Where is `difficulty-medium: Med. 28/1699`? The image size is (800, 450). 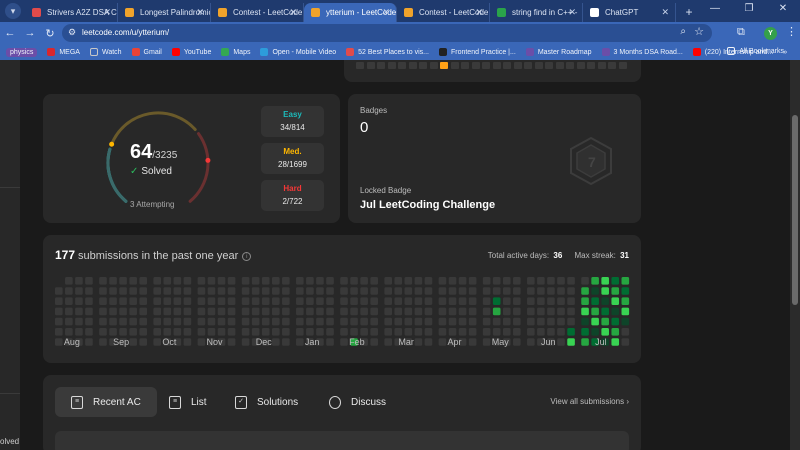 difficulty-medium: Med. 28/1699 is located at coordinates (292, 158).